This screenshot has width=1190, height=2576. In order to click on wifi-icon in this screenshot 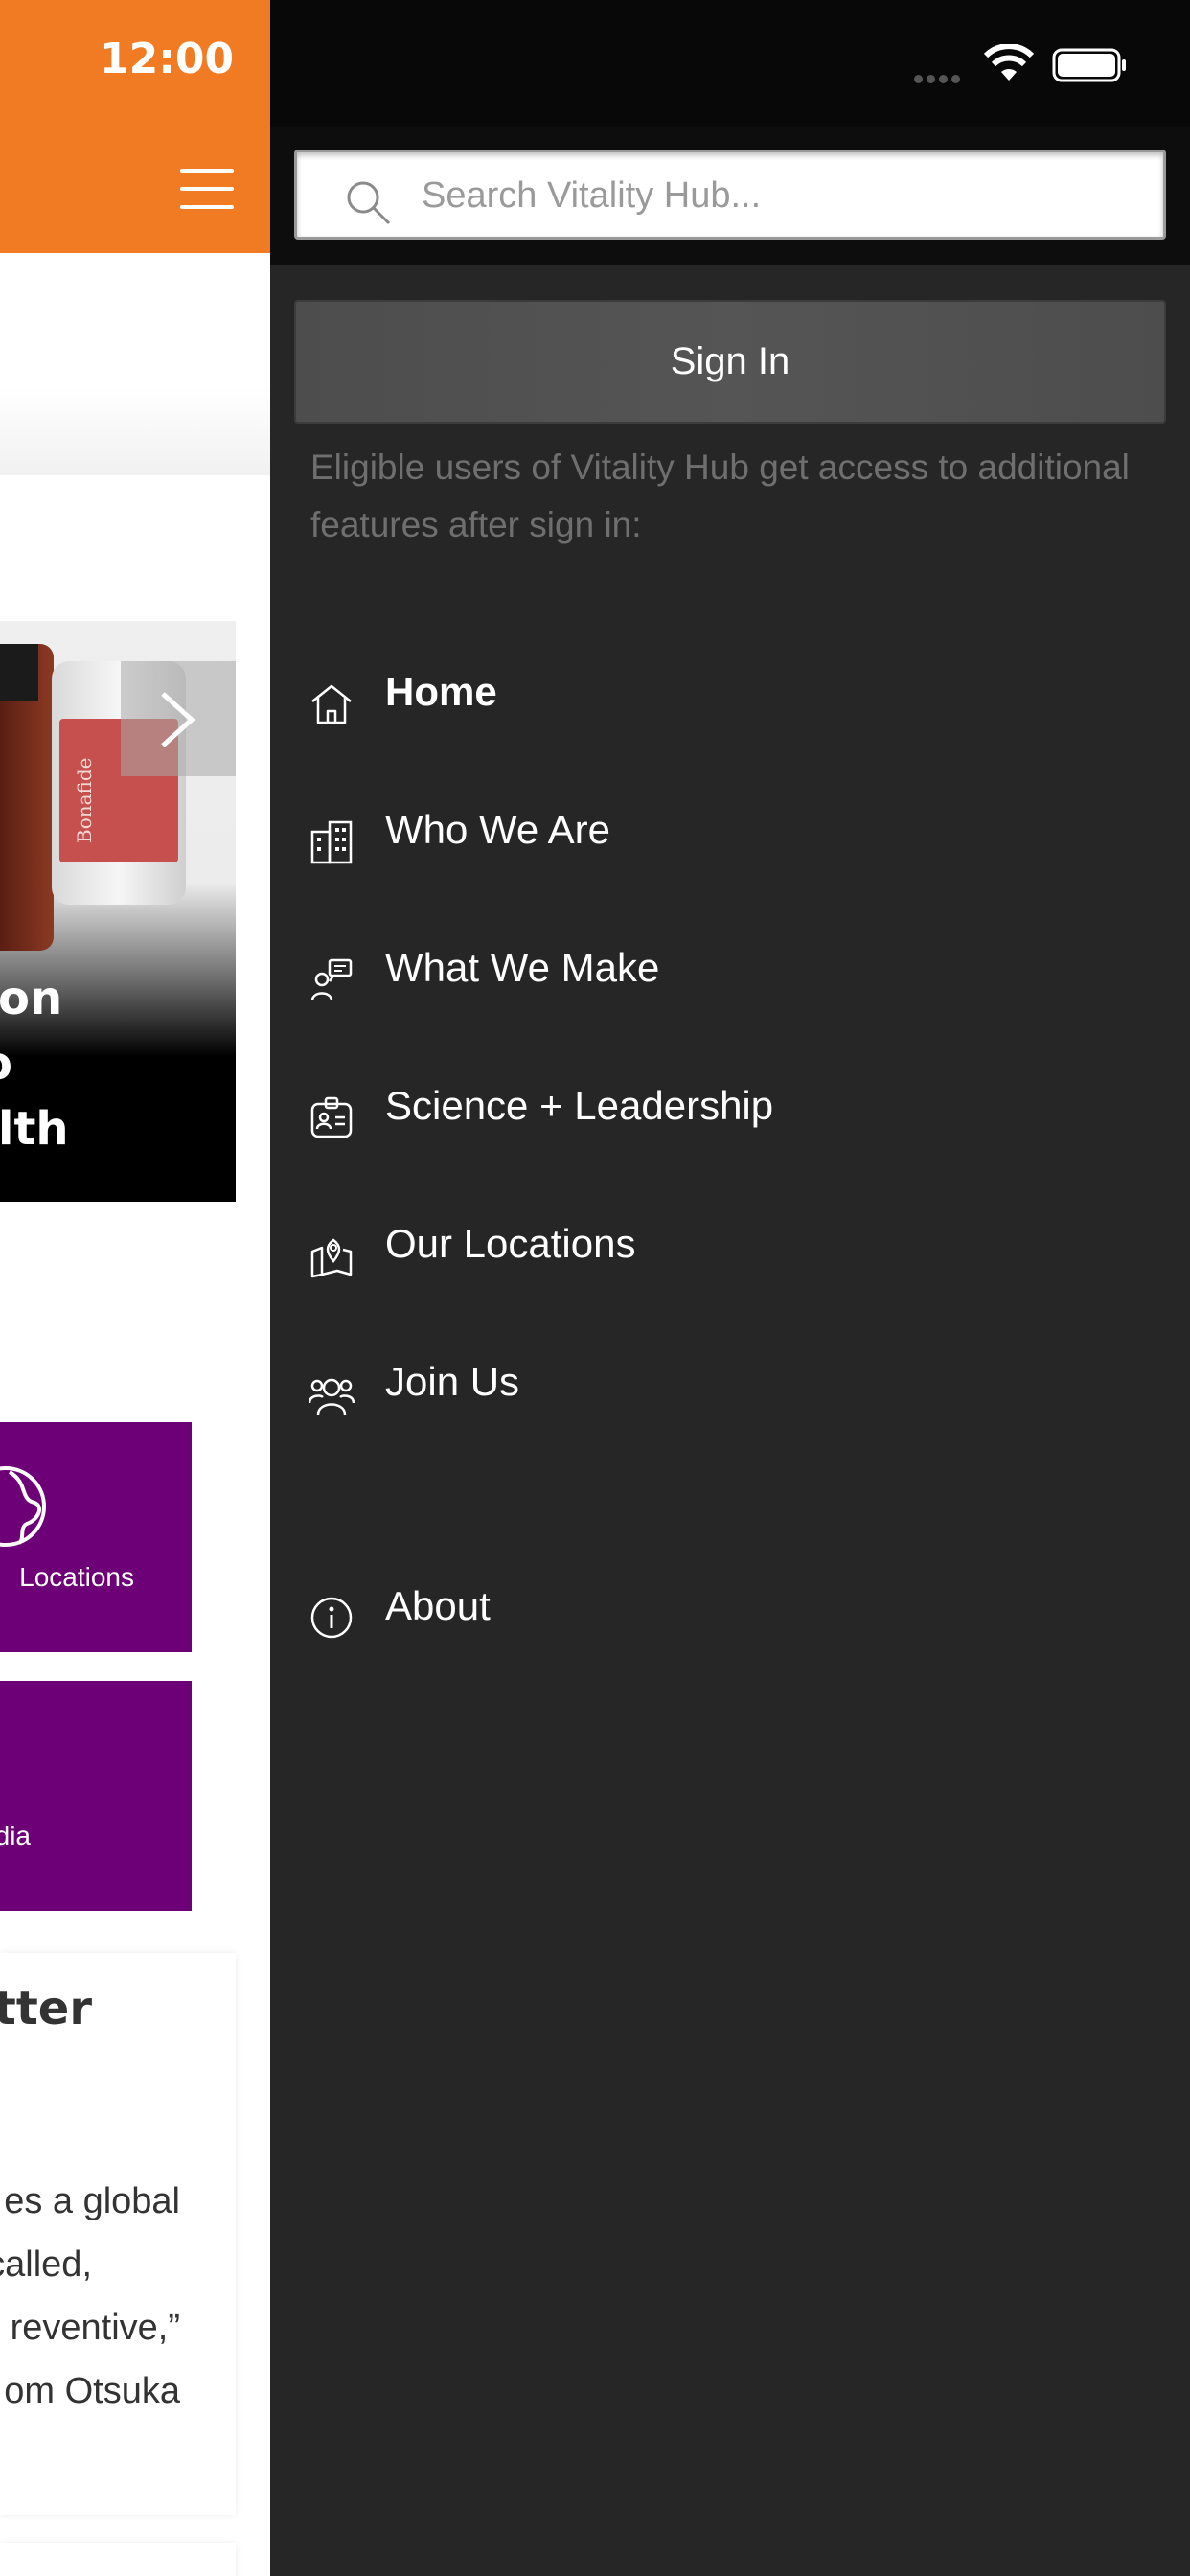, I will do `click(1009, 62)`.